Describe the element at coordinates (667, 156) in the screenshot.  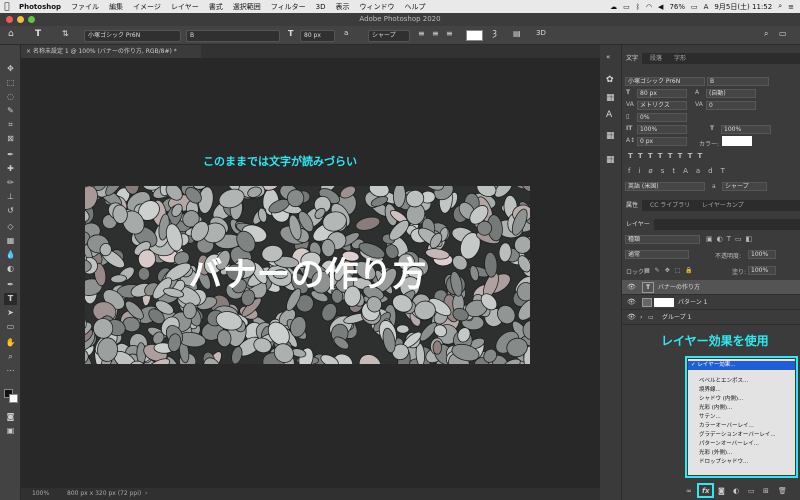
I see `text-style-buttons: TTTTTTTT` at that location.